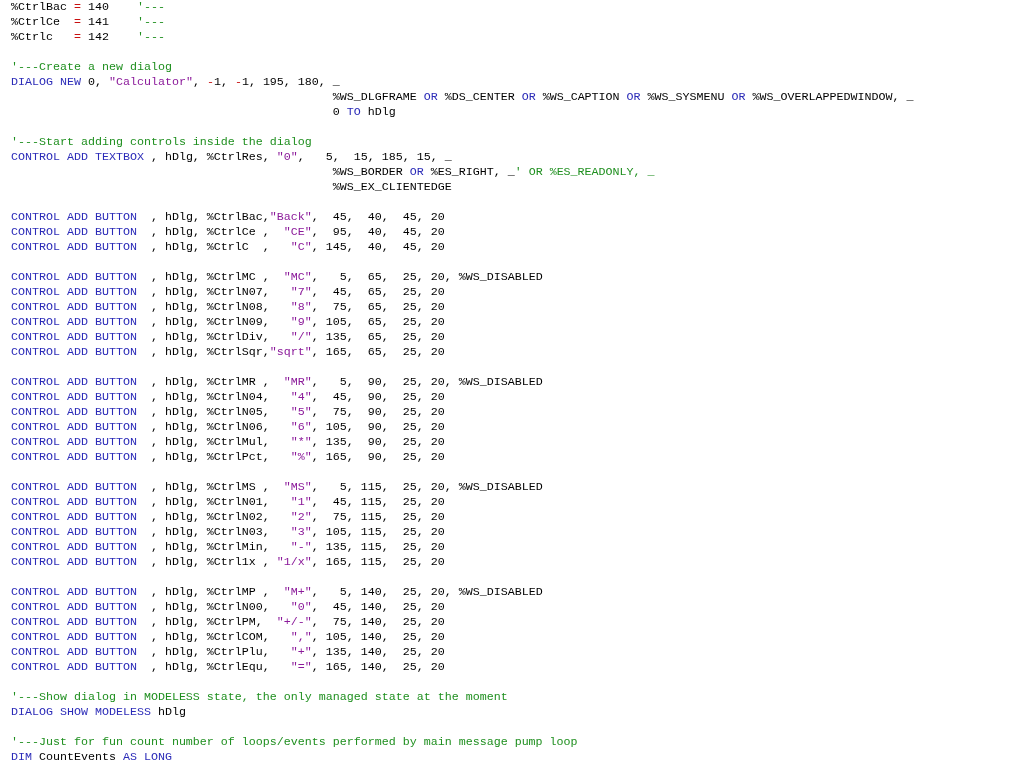 Image resolution: width=1024 pixels, height=768 pixels. I want to click on code-line: %WS_DLGFRAME OR %DS_CENTER OR %WS_CAPTION OR %WS_SYSMENU OR %WS_OVERLAPPEDWINDOW, _, so click(622, 97).